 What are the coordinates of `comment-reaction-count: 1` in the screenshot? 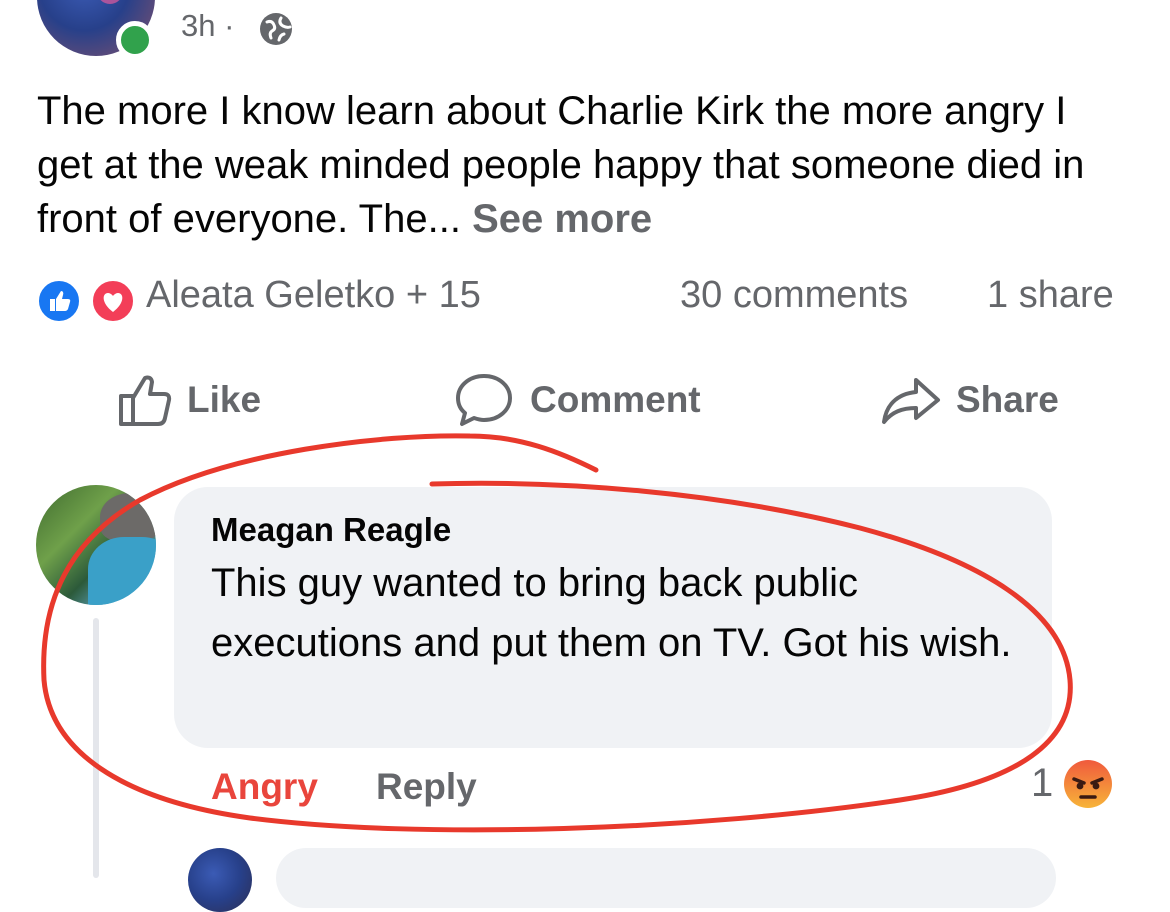 It's located at (1042, 783).